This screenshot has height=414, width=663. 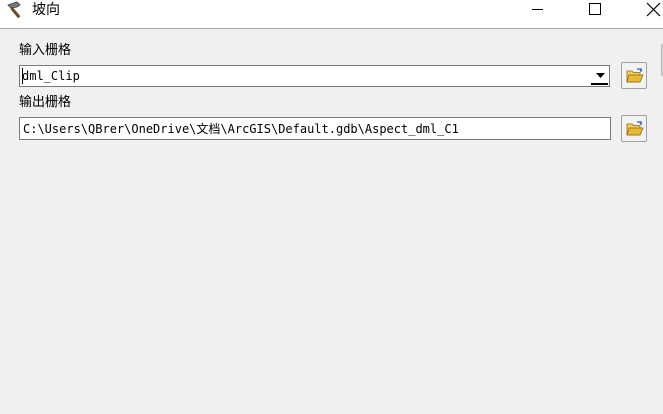 What do you see at coordinates (45, 102) in the screenshot?
I see `output-raster-label: 输出栅格` at bounding box center [45, 102].